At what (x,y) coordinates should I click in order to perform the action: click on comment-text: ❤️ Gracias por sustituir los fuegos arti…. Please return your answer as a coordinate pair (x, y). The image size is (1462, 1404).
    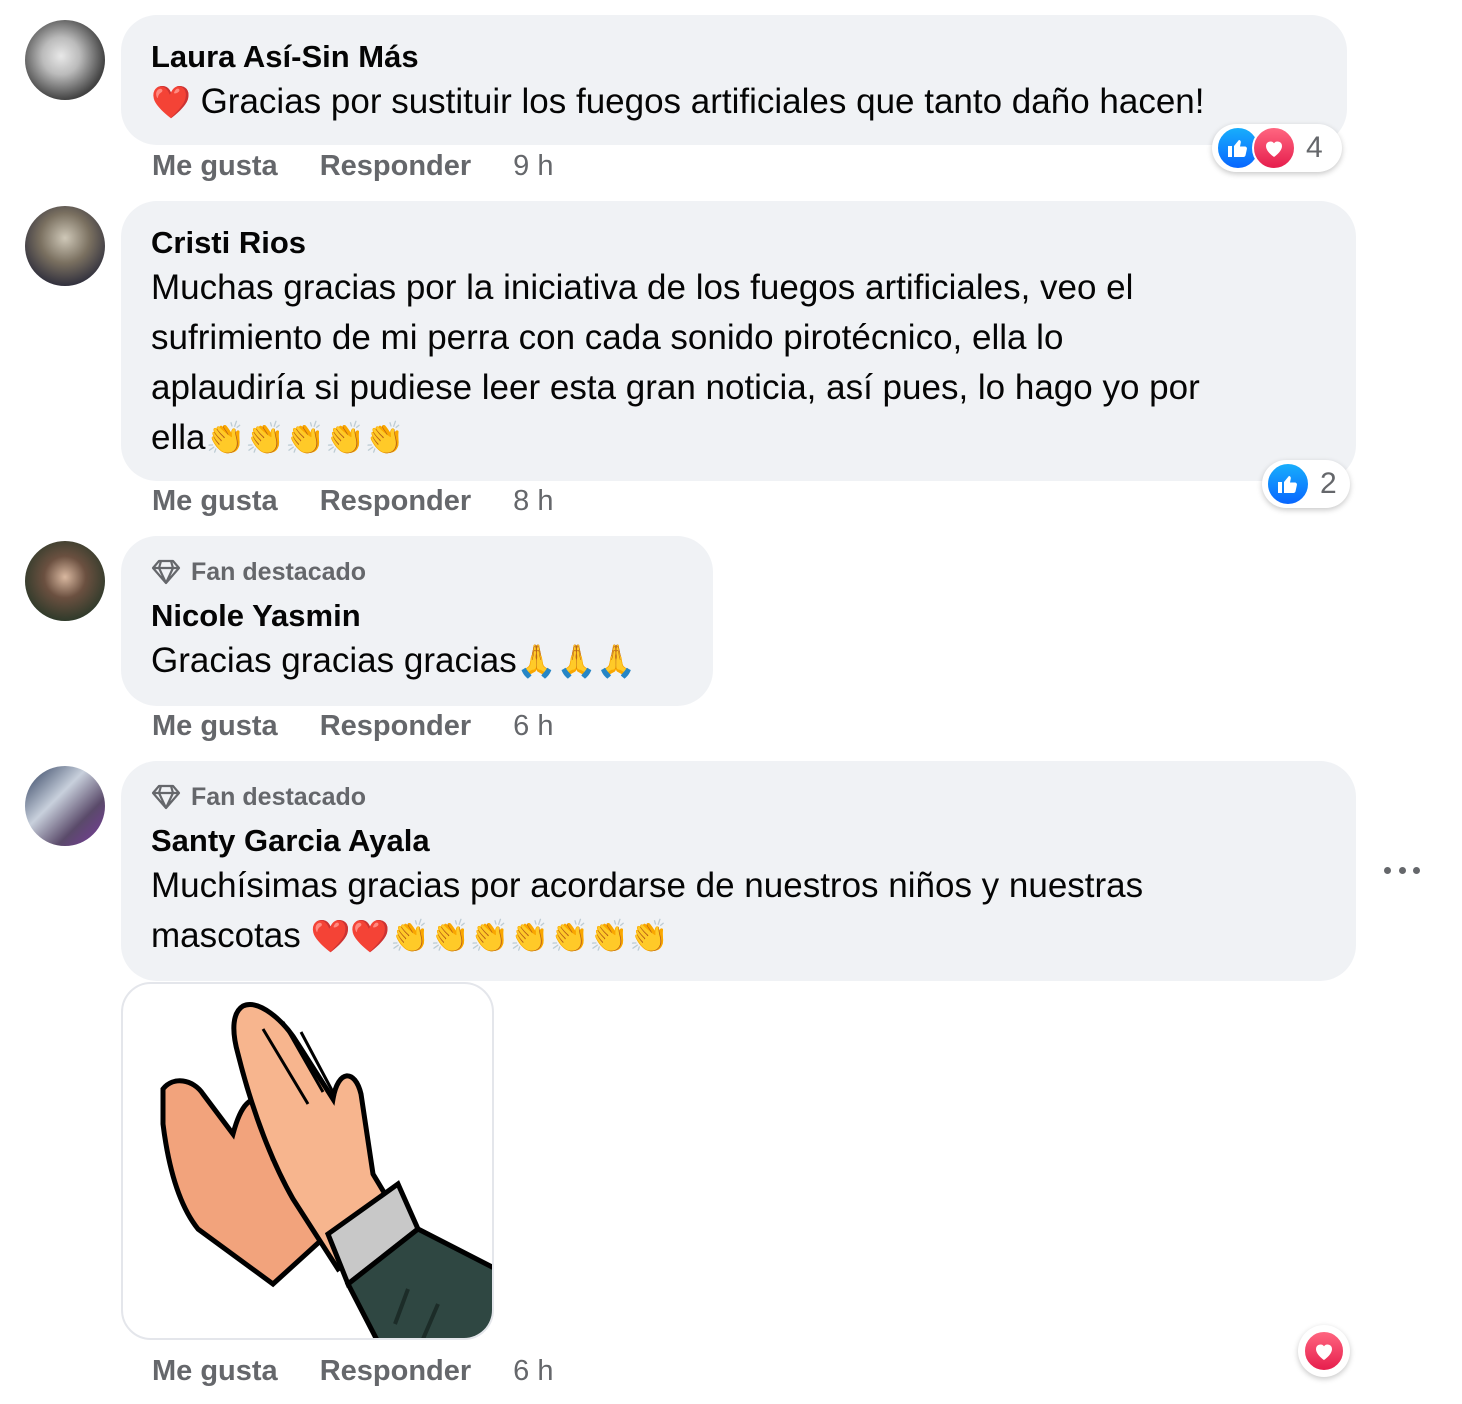
    Looking at the image, I should click on (734, 102).